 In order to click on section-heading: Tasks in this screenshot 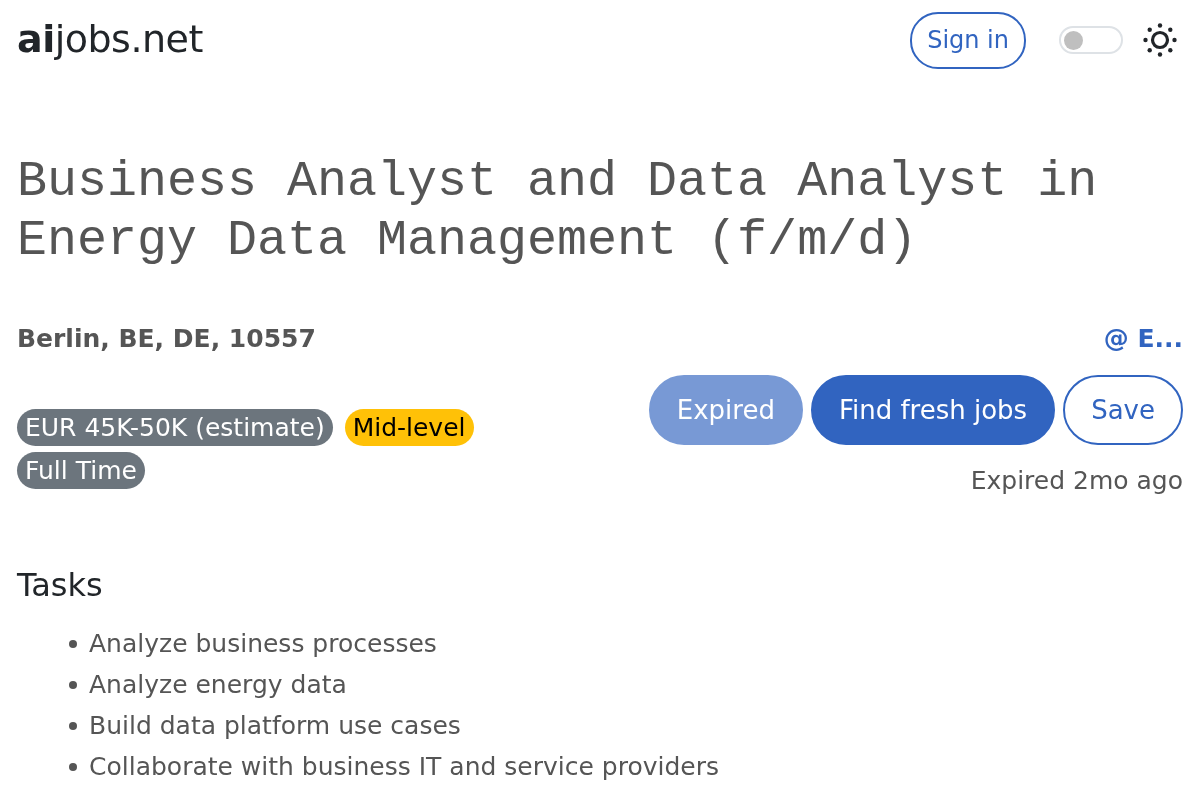, I will do `click(60, 585)`.